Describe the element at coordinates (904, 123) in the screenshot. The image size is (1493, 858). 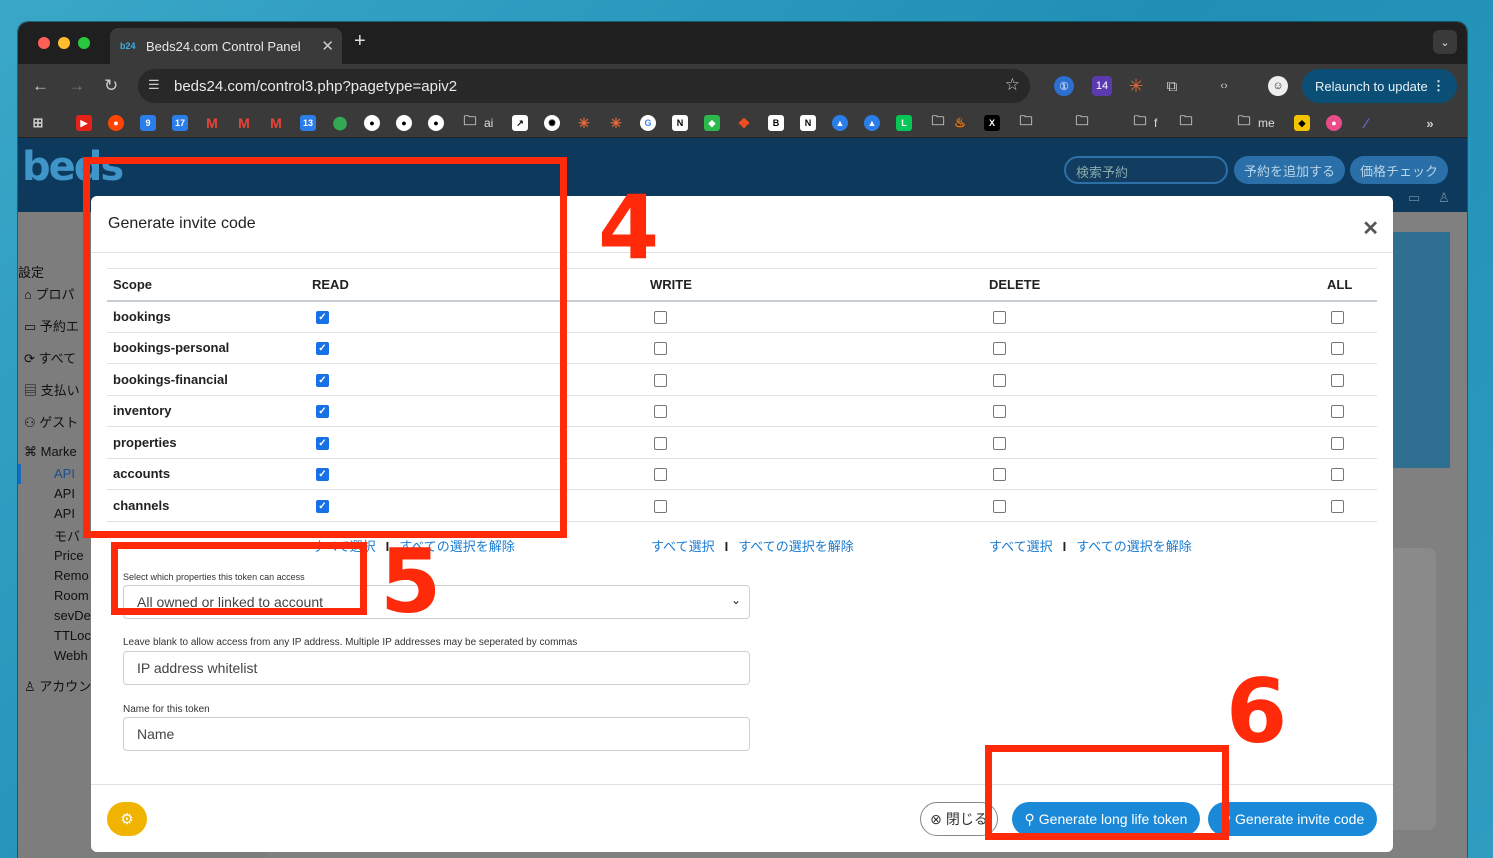
I see `line-icon: L` at that location.